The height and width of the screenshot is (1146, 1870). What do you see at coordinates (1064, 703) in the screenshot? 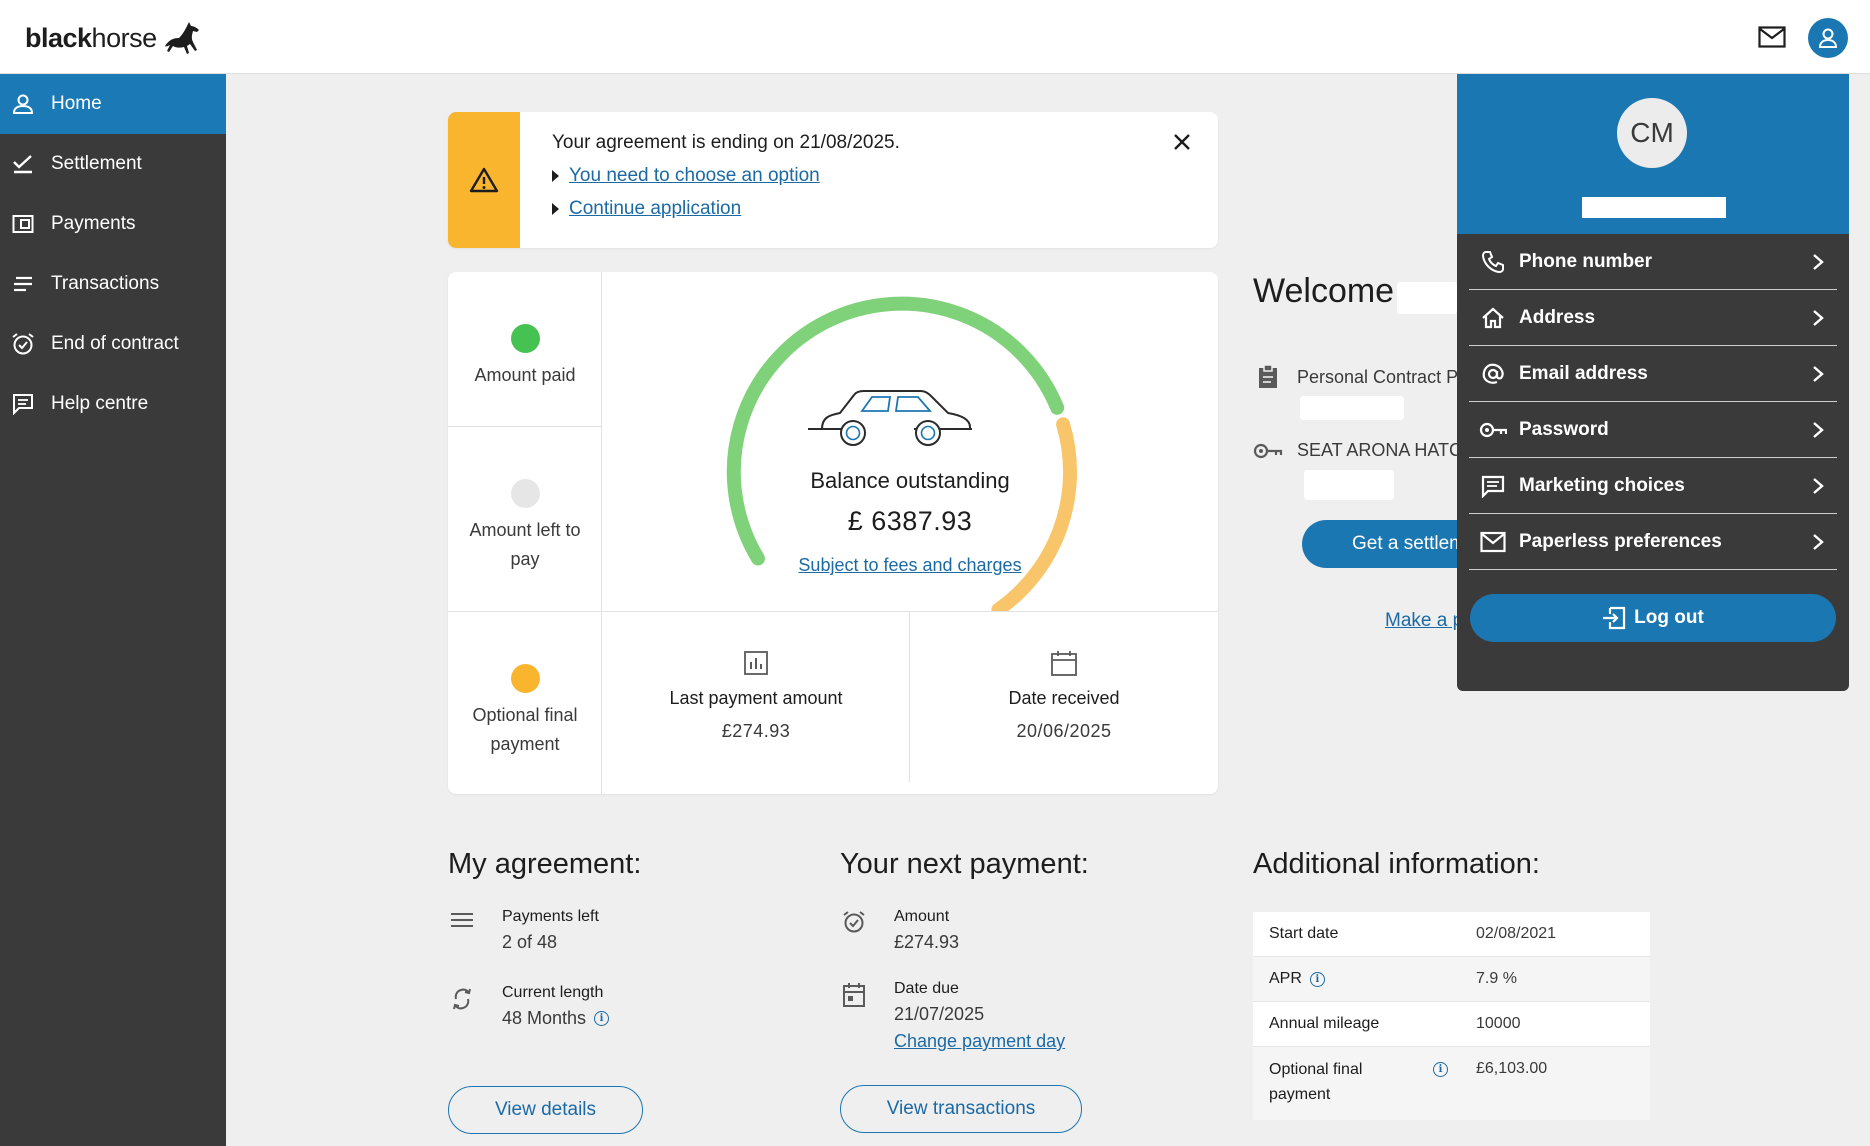
I see `date-received-stat: Date received 20/06/2025` at bounding box center [1064, 703].